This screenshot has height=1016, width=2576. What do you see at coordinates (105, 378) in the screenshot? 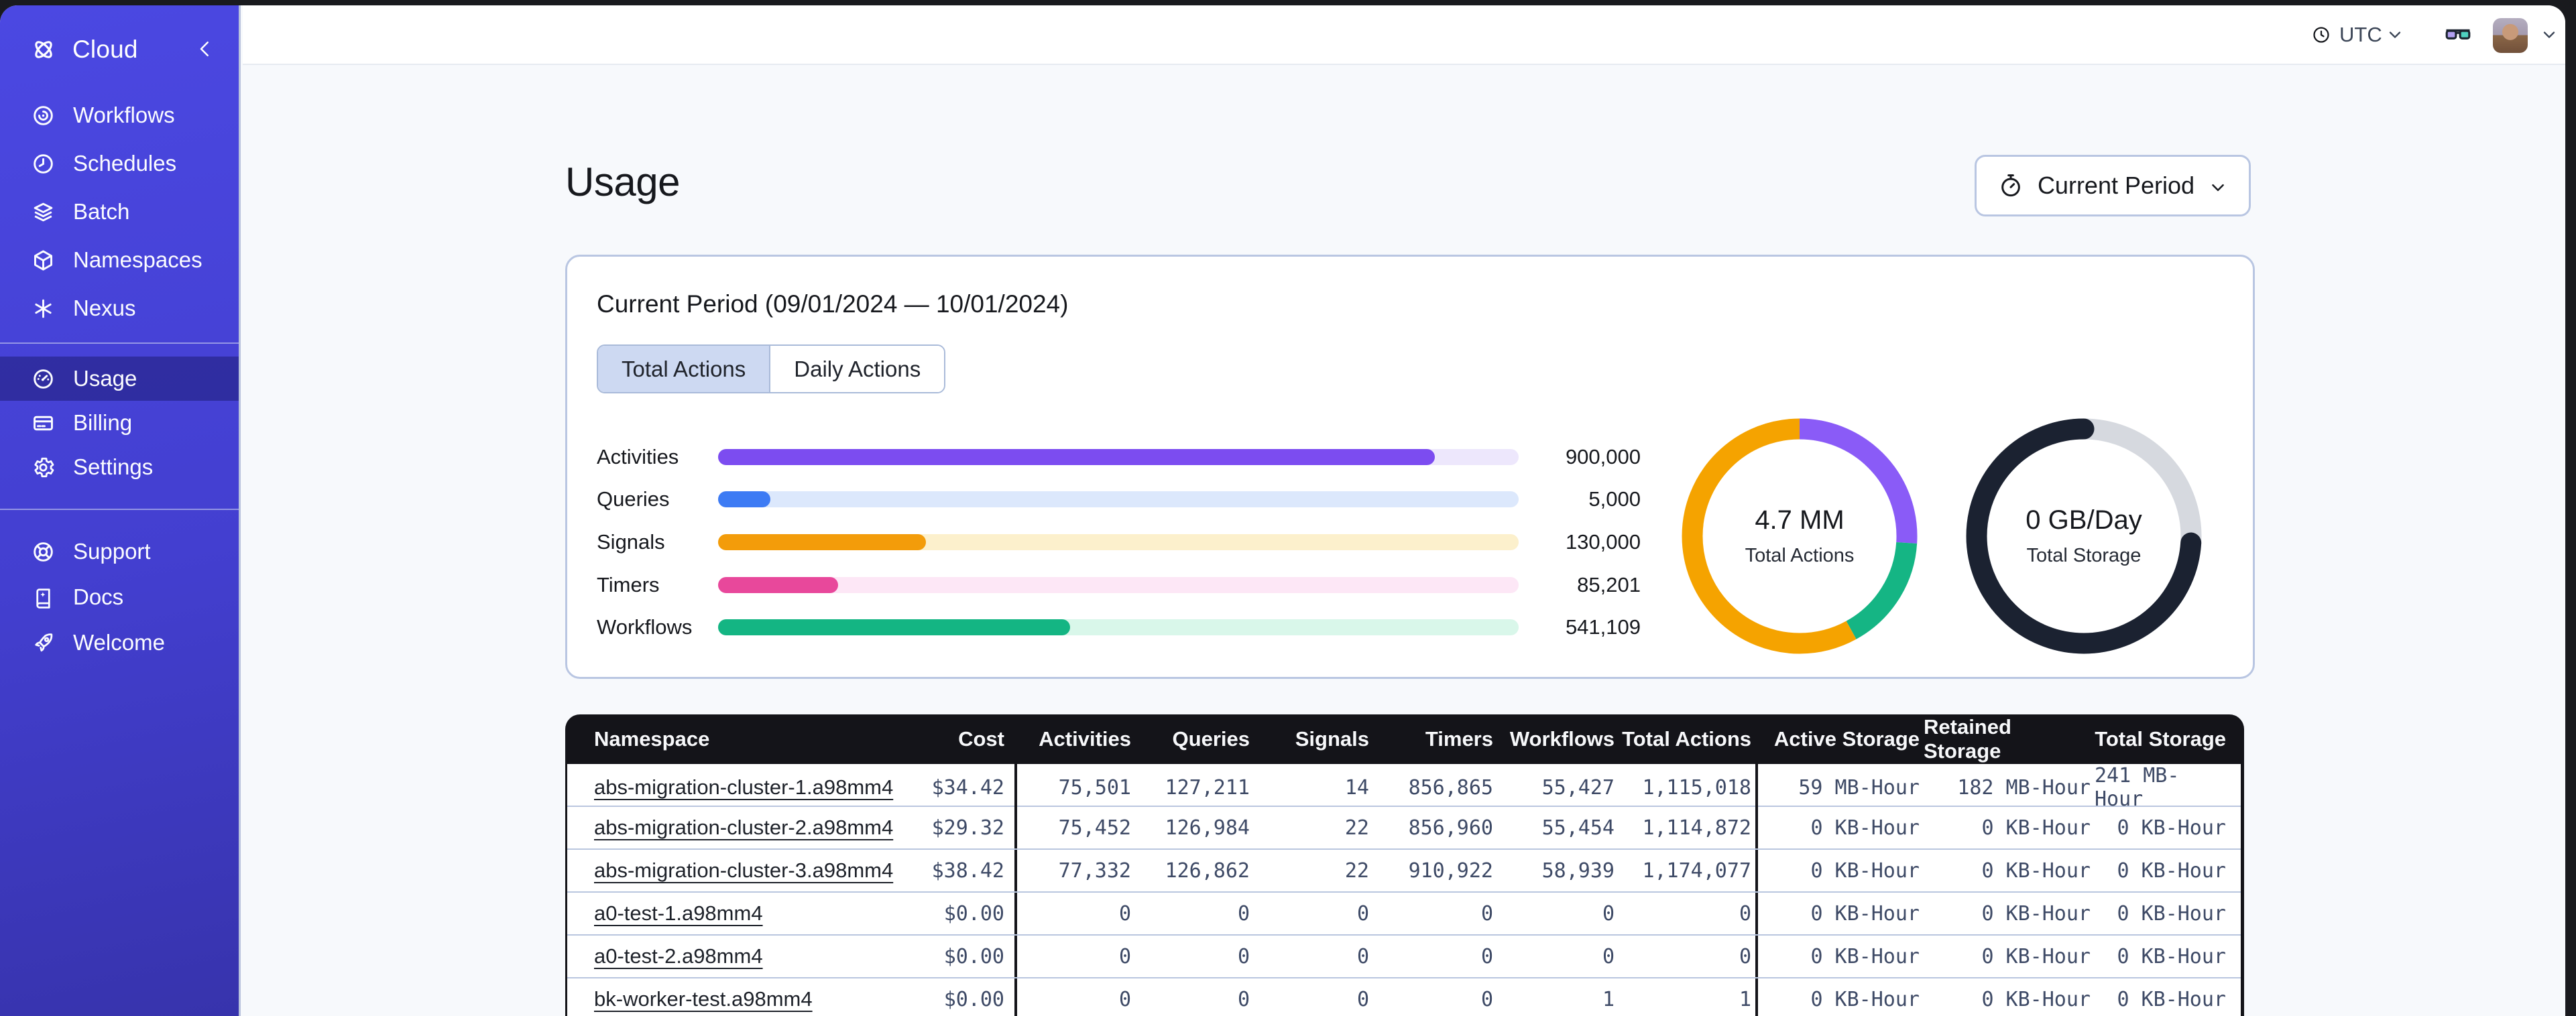
I see `sidebar-item-label: Usage` at bounding box center [105, 378].